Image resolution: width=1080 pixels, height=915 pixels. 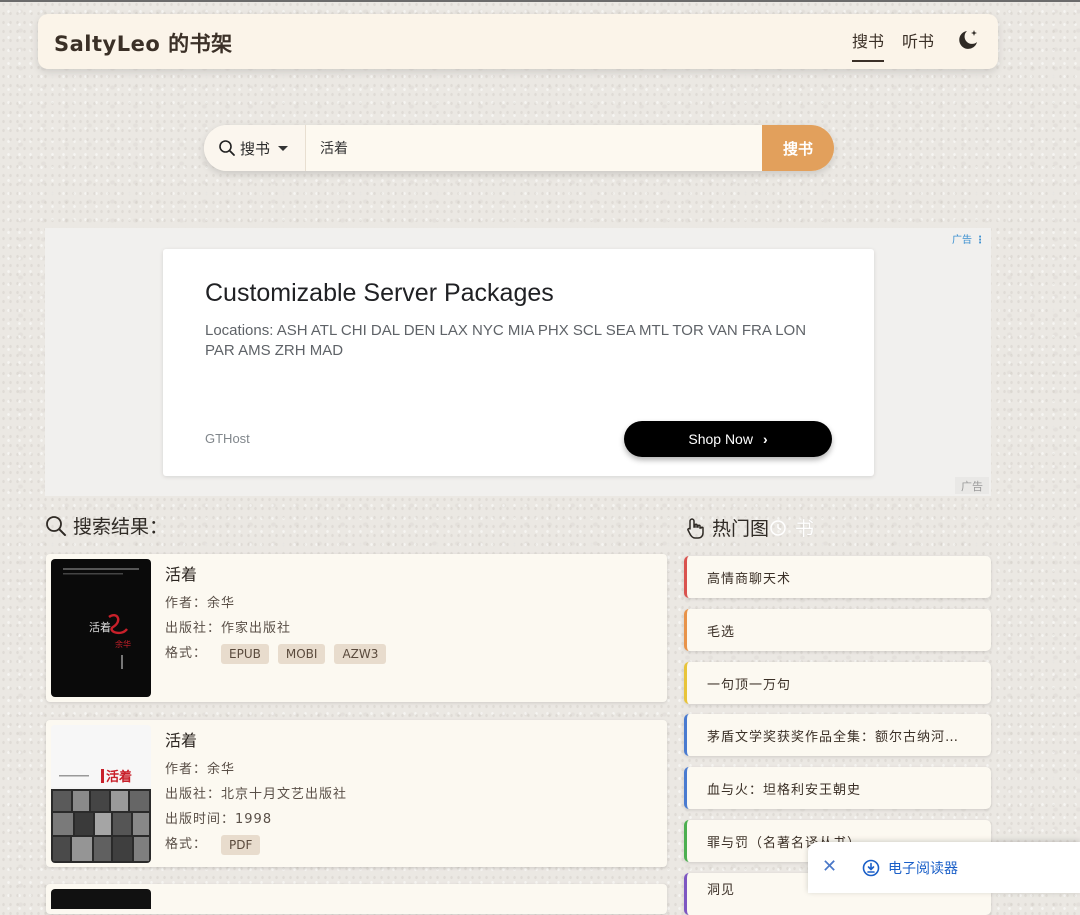 What do you see at coordinates (695, 528) in the screenshot?
I see `pointing-hand-icon` at bounding box center [695, 528].